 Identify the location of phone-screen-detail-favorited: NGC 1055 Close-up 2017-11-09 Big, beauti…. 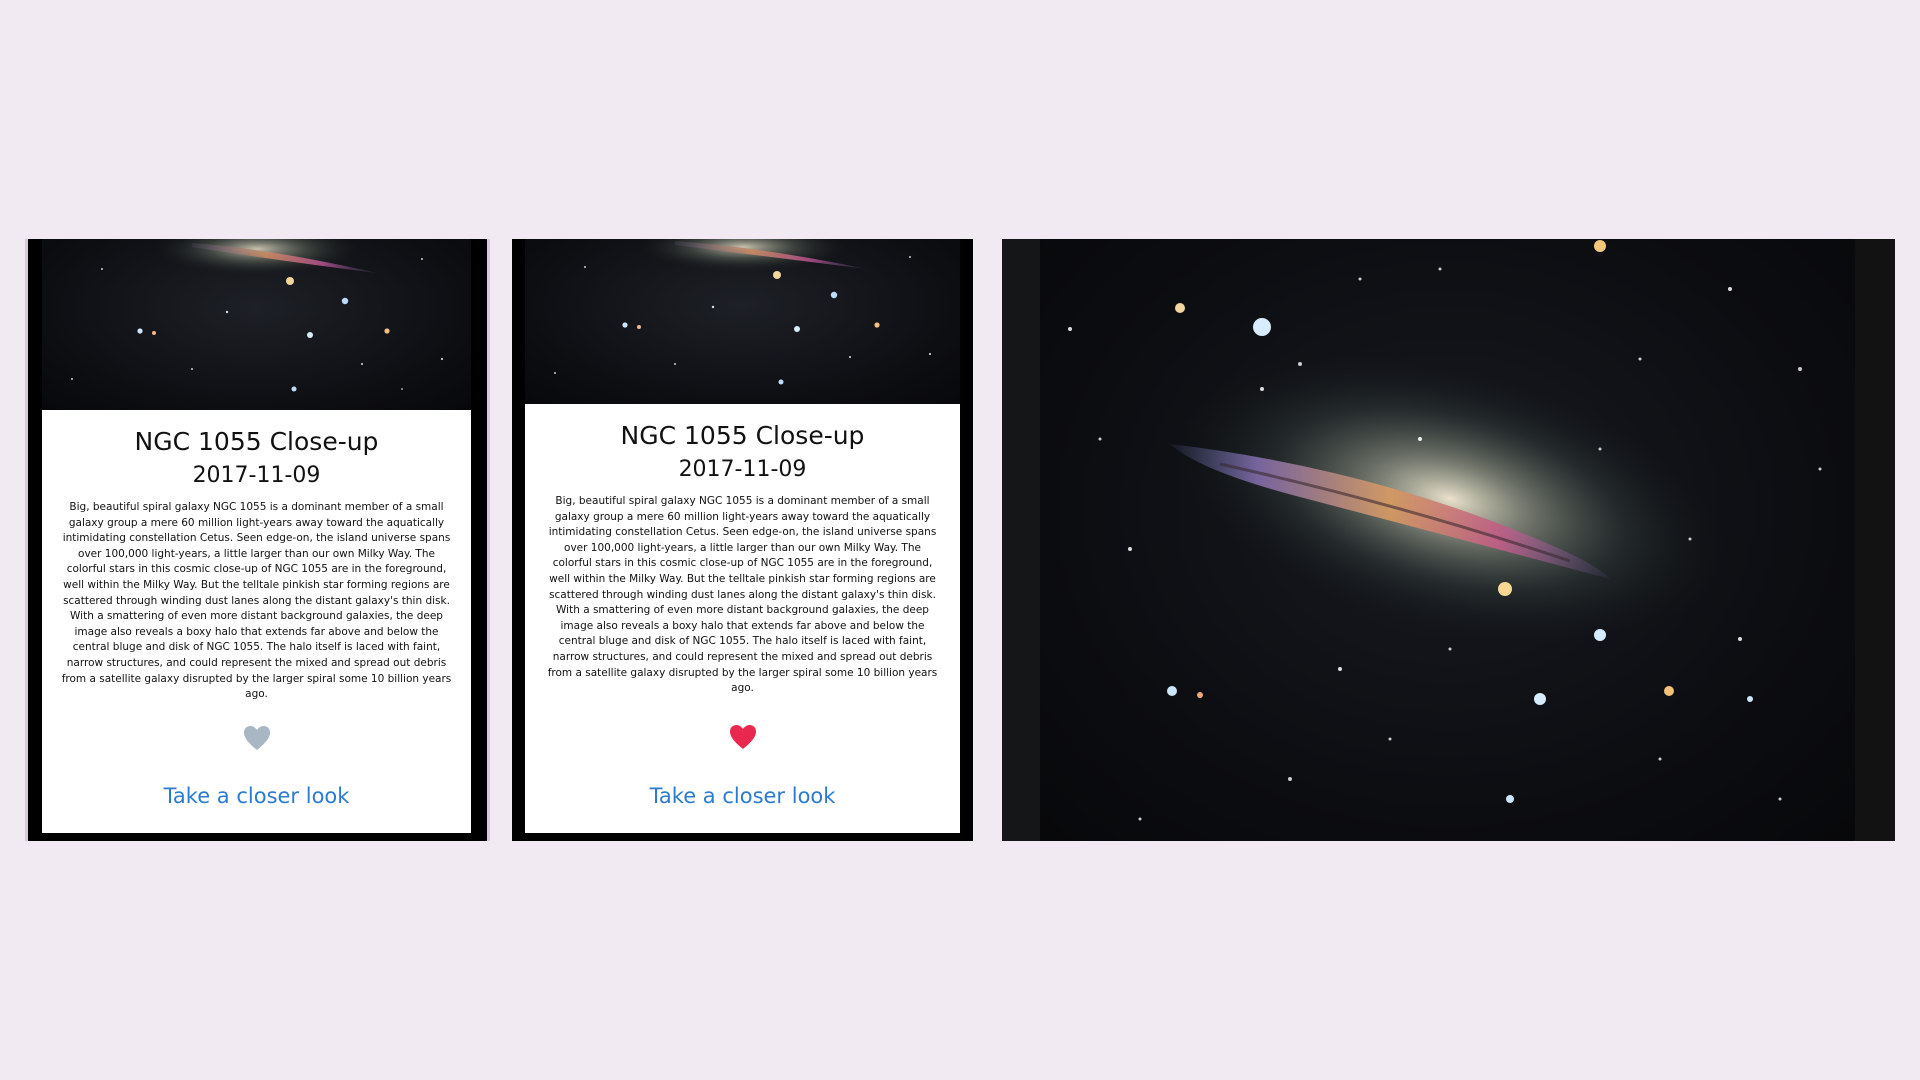
(742, 540).